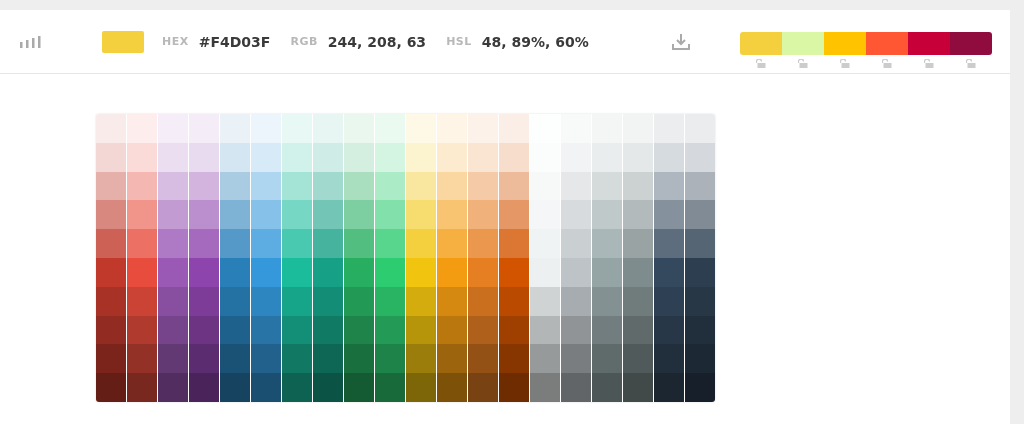  What do you see at coordinates (535, 41) in the screenshot?
I see `hsl-value: 48, 89%, 60%` at bounding box center [535, 41].